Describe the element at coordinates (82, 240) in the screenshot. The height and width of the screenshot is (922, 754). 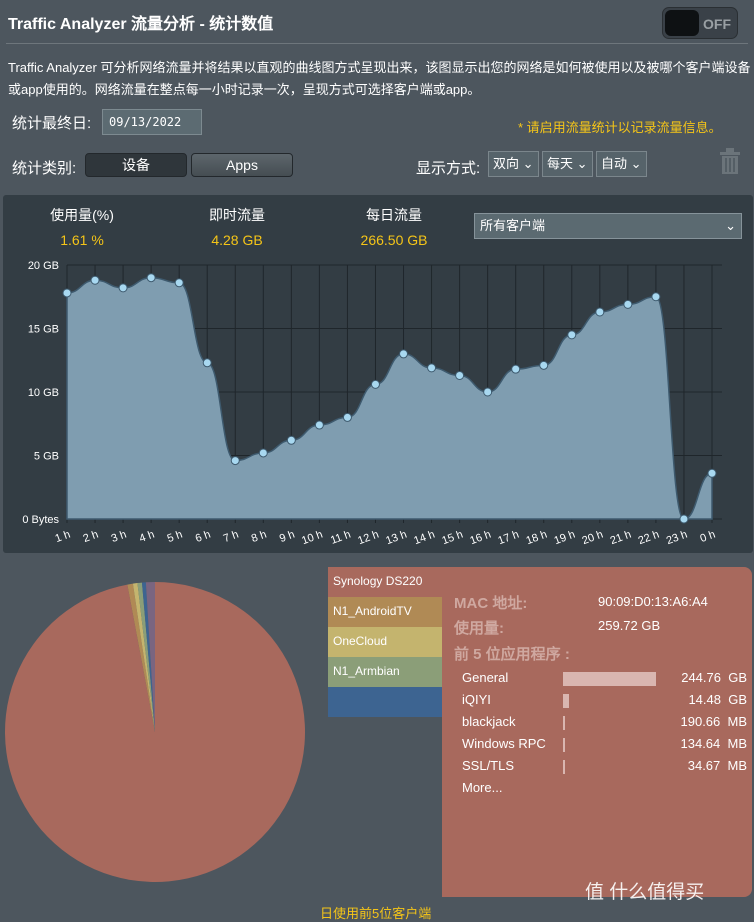
I see `usage-value: 1.61 %` at that location.